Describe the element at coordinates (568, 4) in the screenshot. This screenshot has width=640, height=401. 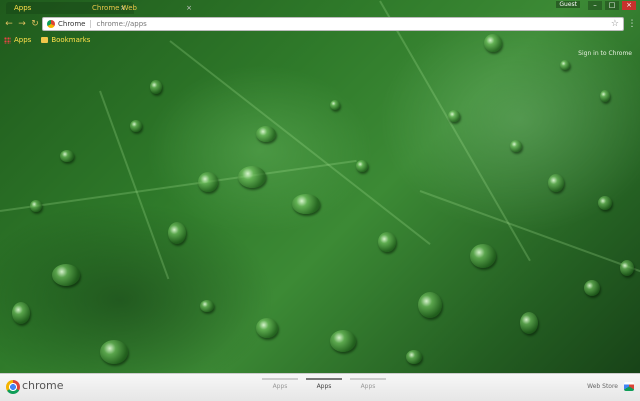
I see `profile-button: Guest` at that location.